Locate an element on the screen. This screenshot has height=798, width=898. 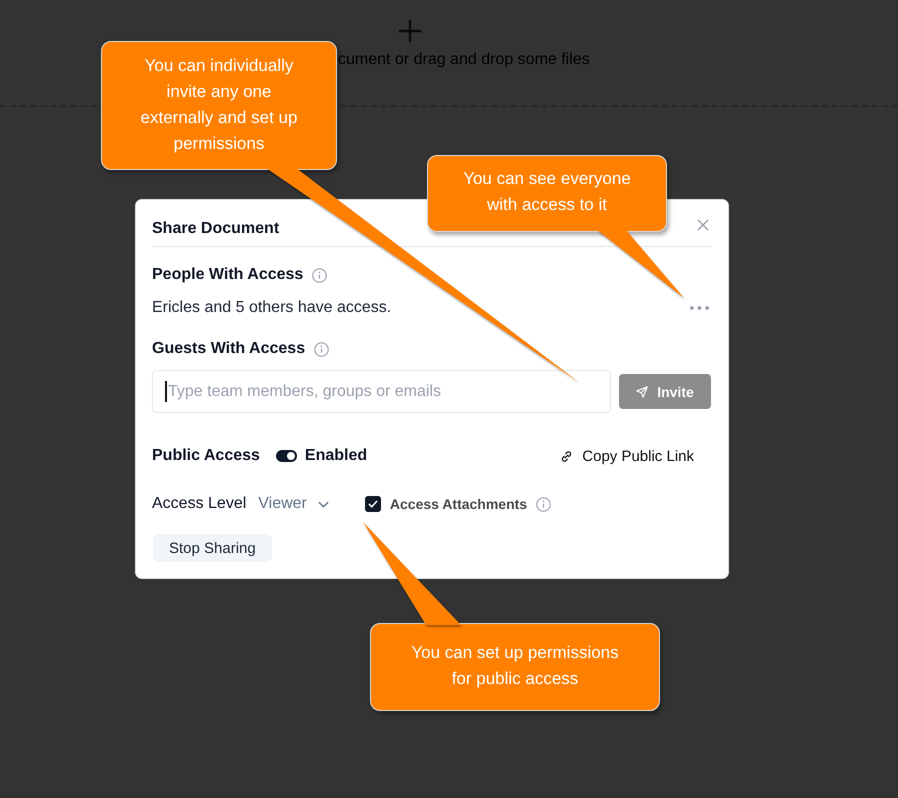
section-heading: Guests With Access is located at coordinates (229, 349).